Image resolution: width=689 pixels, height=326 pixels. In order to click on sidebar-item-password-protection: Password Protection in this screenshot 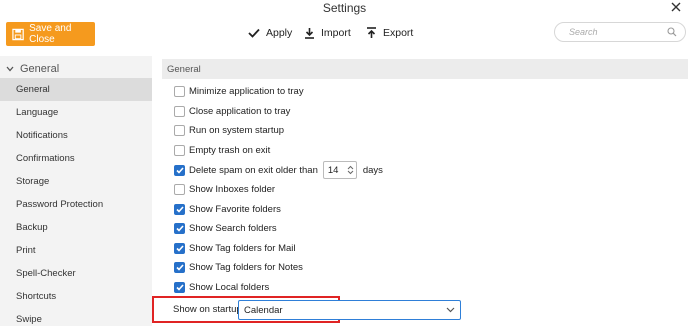, I will do `click(76, 204)`.